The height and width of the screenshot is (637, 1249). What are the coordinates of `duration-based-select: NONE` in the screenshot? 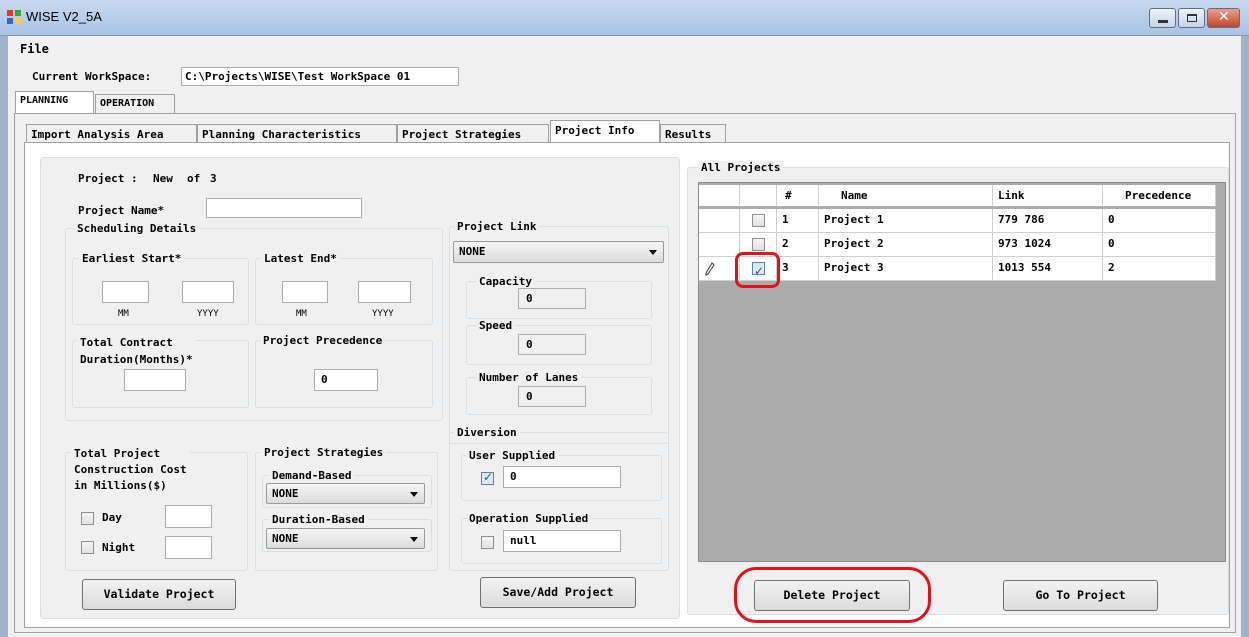 It's located at (345, 538).